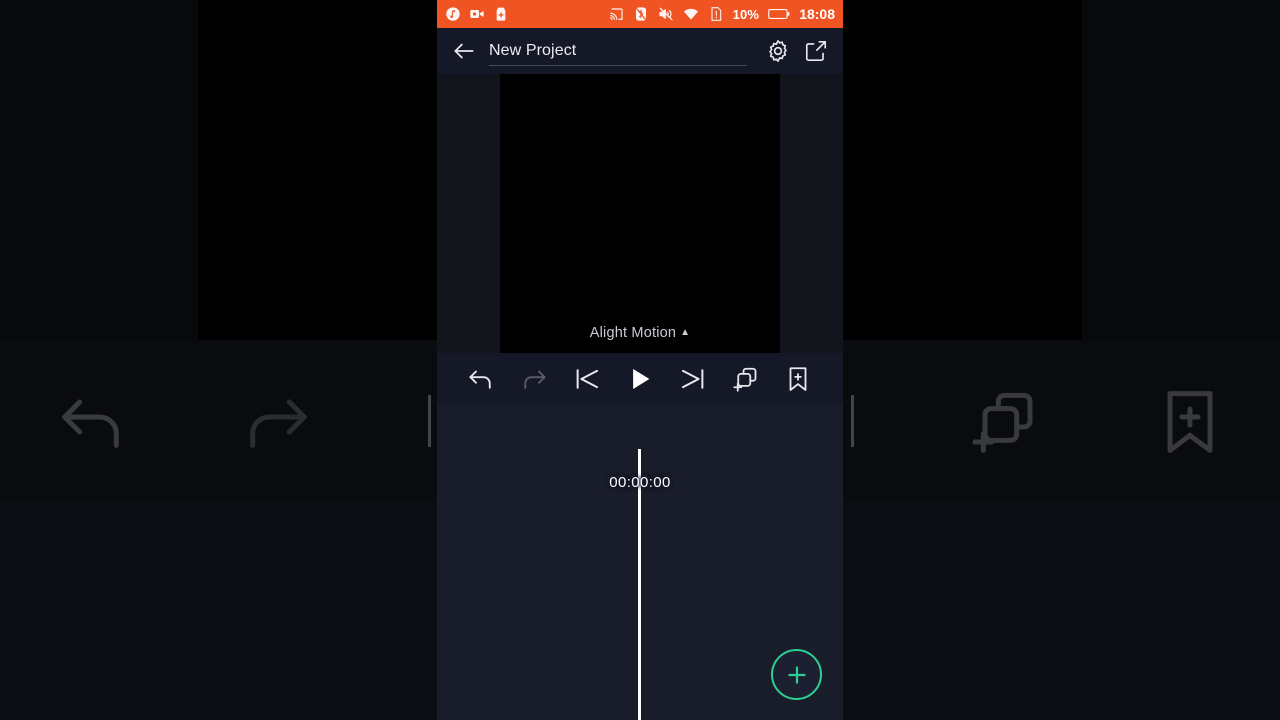 Image resolution: width=1280 pixels, height=720 pixels. I want to click on timeline-panel: 00:00:00, so click(640, 562).